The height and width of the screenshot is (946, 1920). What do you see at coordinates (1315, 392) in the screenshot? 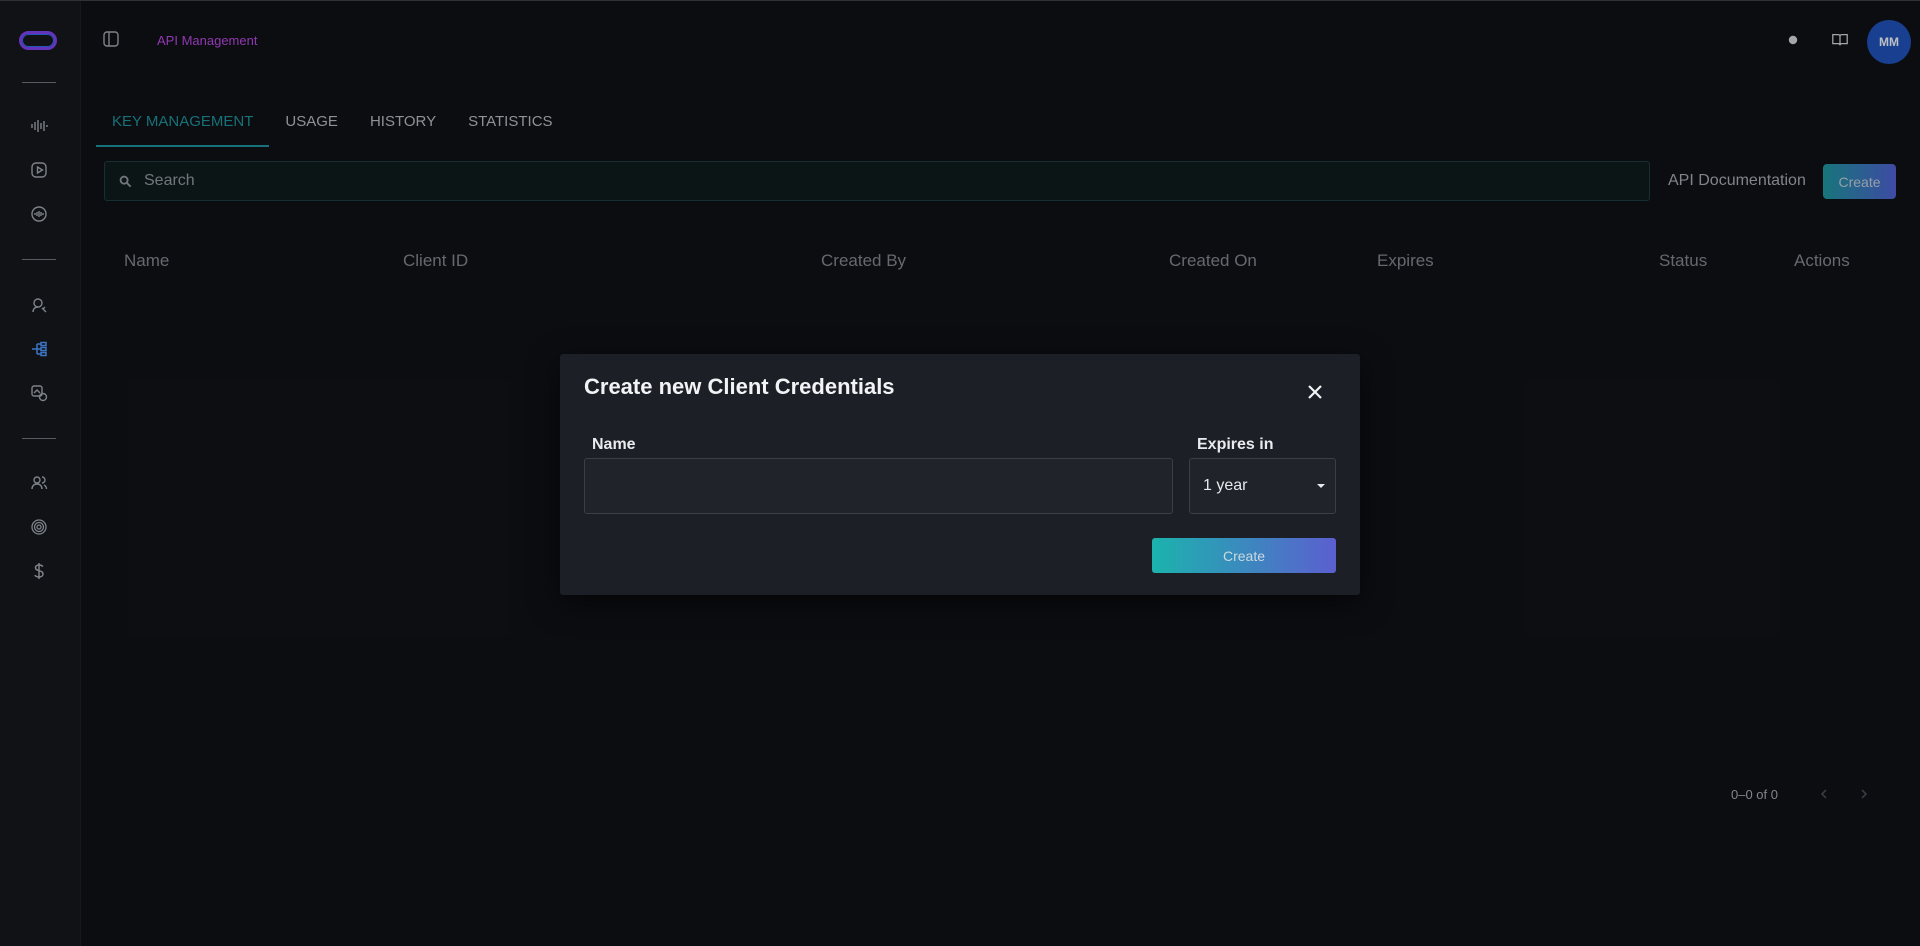
I see `close-icon` at bounding box center [1315, 392].